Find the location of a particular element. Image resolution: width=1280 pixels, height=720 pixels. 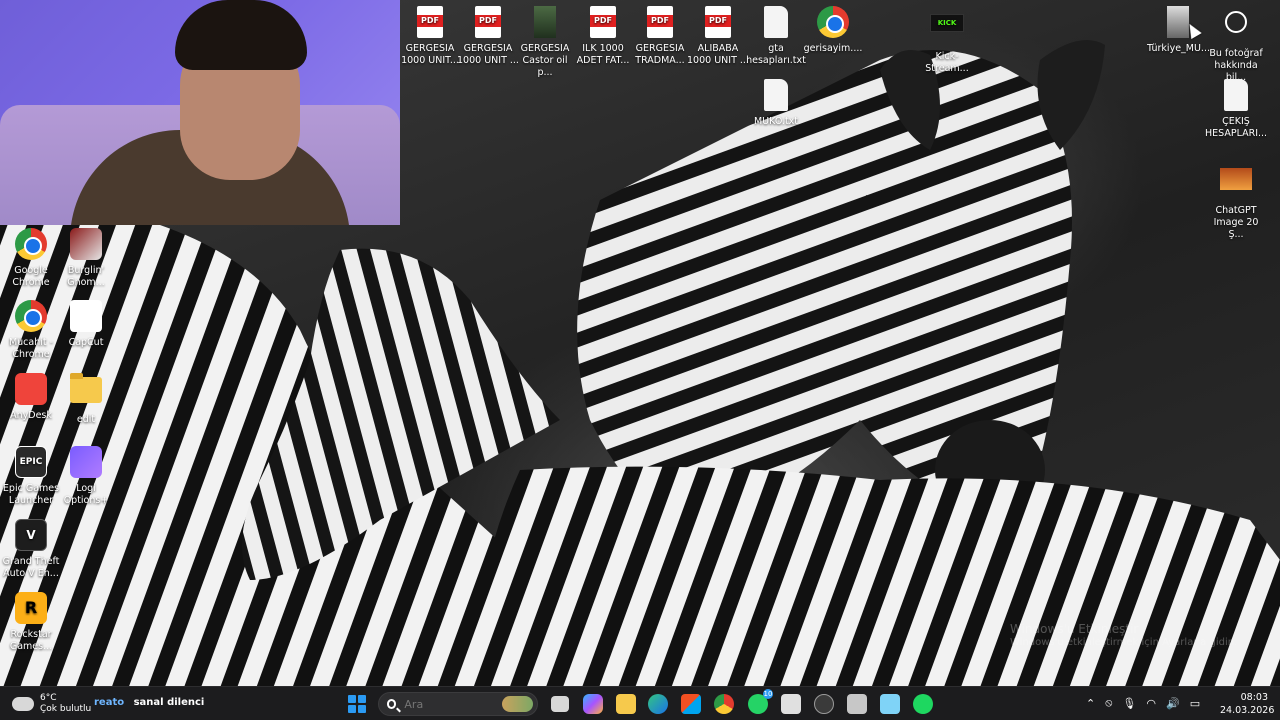

news-ticker: reato sanal dilenci is located at coordinates (149, 702).